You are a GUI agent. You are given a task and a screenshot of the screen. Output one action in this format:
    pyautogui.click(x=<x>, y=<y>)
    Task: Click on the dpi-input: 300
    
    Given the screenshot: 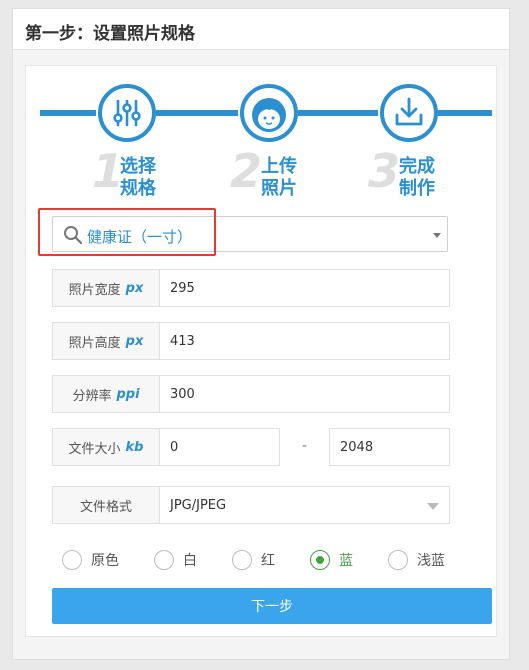 What is the action you would take?
    pyautogui.click(x=305, y=394)
    